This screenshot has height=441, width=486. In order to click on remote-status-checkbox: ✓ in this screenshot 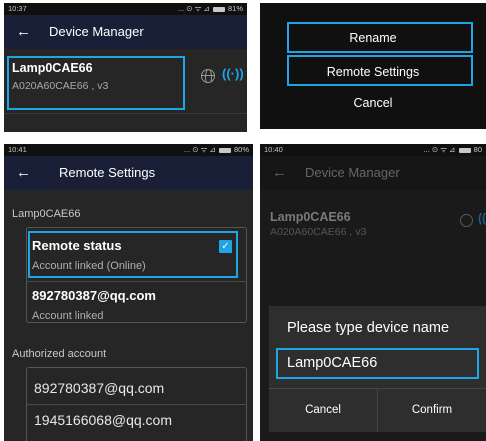, I will do `click(225, 246)`.